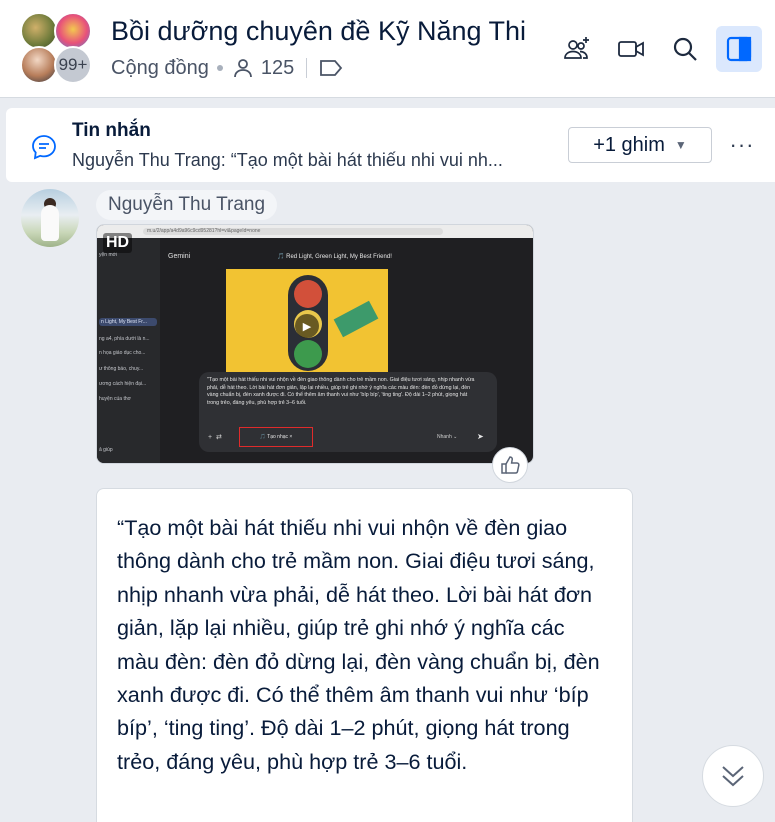 The width and height of the screenshot is (775, 822). I want to click on scroll-to-bottom-button, so click(733, 776).